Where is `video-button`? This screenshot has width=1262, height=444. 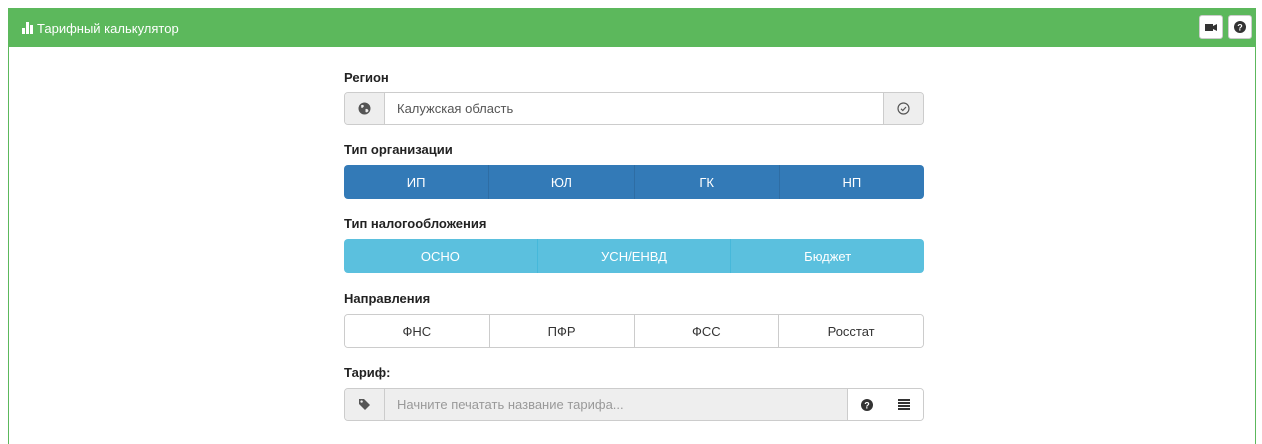 video-button is located at coordinates (1211, 27).